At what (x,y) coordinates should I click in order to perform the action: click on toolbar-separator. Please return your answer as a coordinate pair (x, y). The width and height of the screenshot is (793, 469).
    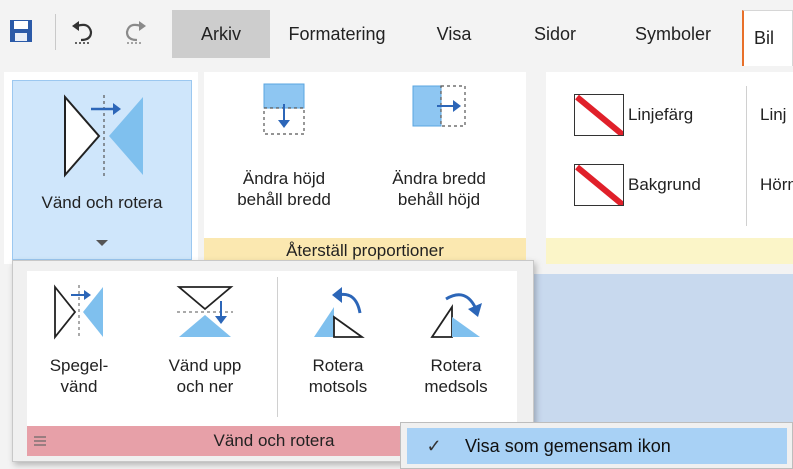
    Looking at the image, I should click on (55, 32).